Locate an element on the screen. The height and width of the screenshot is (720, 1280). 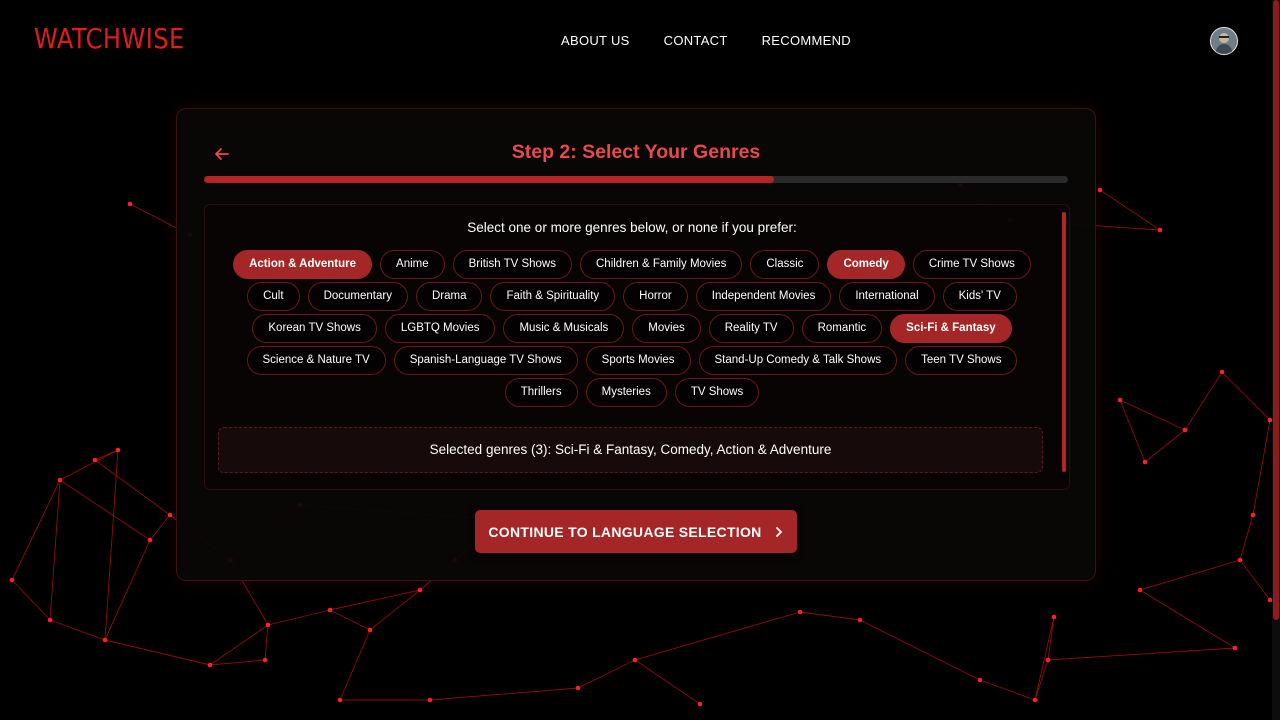
continue-button: CONTINUE TO LANGUAGE SELECTION is located at coordinates (636, 531).